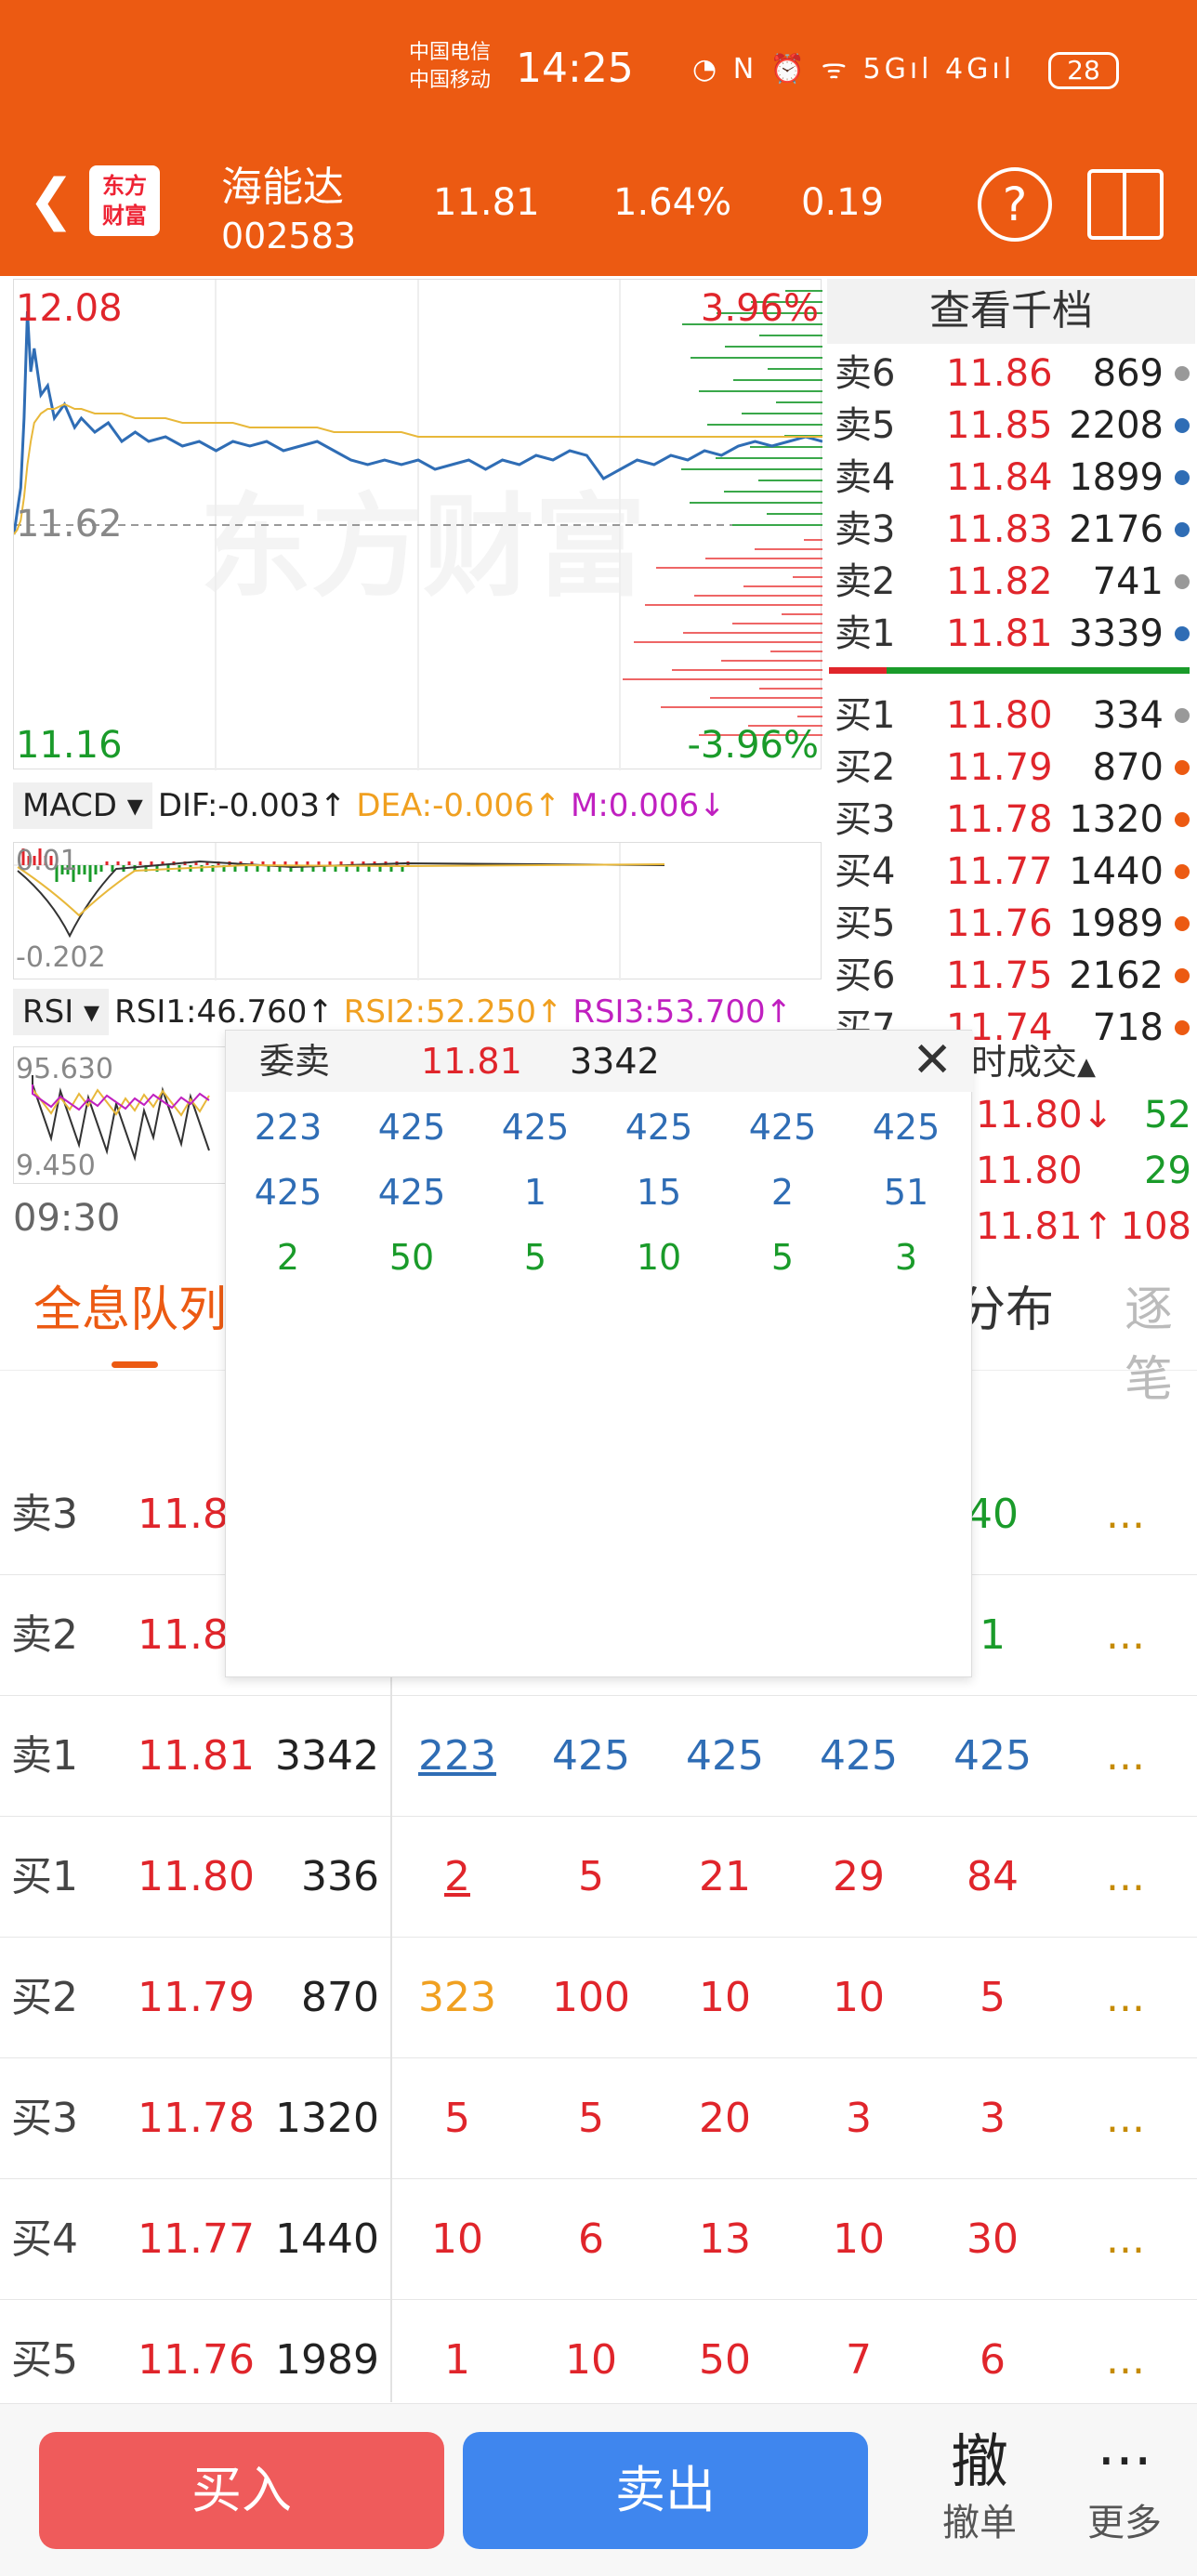 The height and width of the screenshot is (2576, 1197). I want to click on orderbook-sell-row: 卖3 11.83 2176, so click(1011, 530).